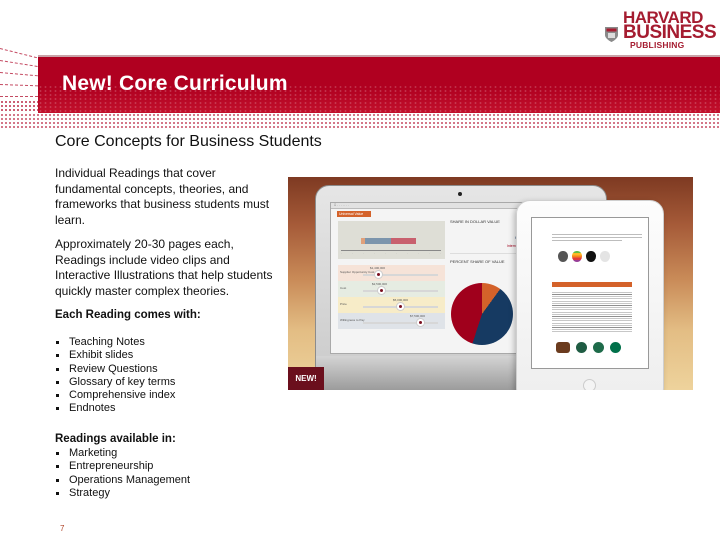  Describe the element at coordinates (306, 378) in the screenshot. I see `new-badge: NEW!` at that location.